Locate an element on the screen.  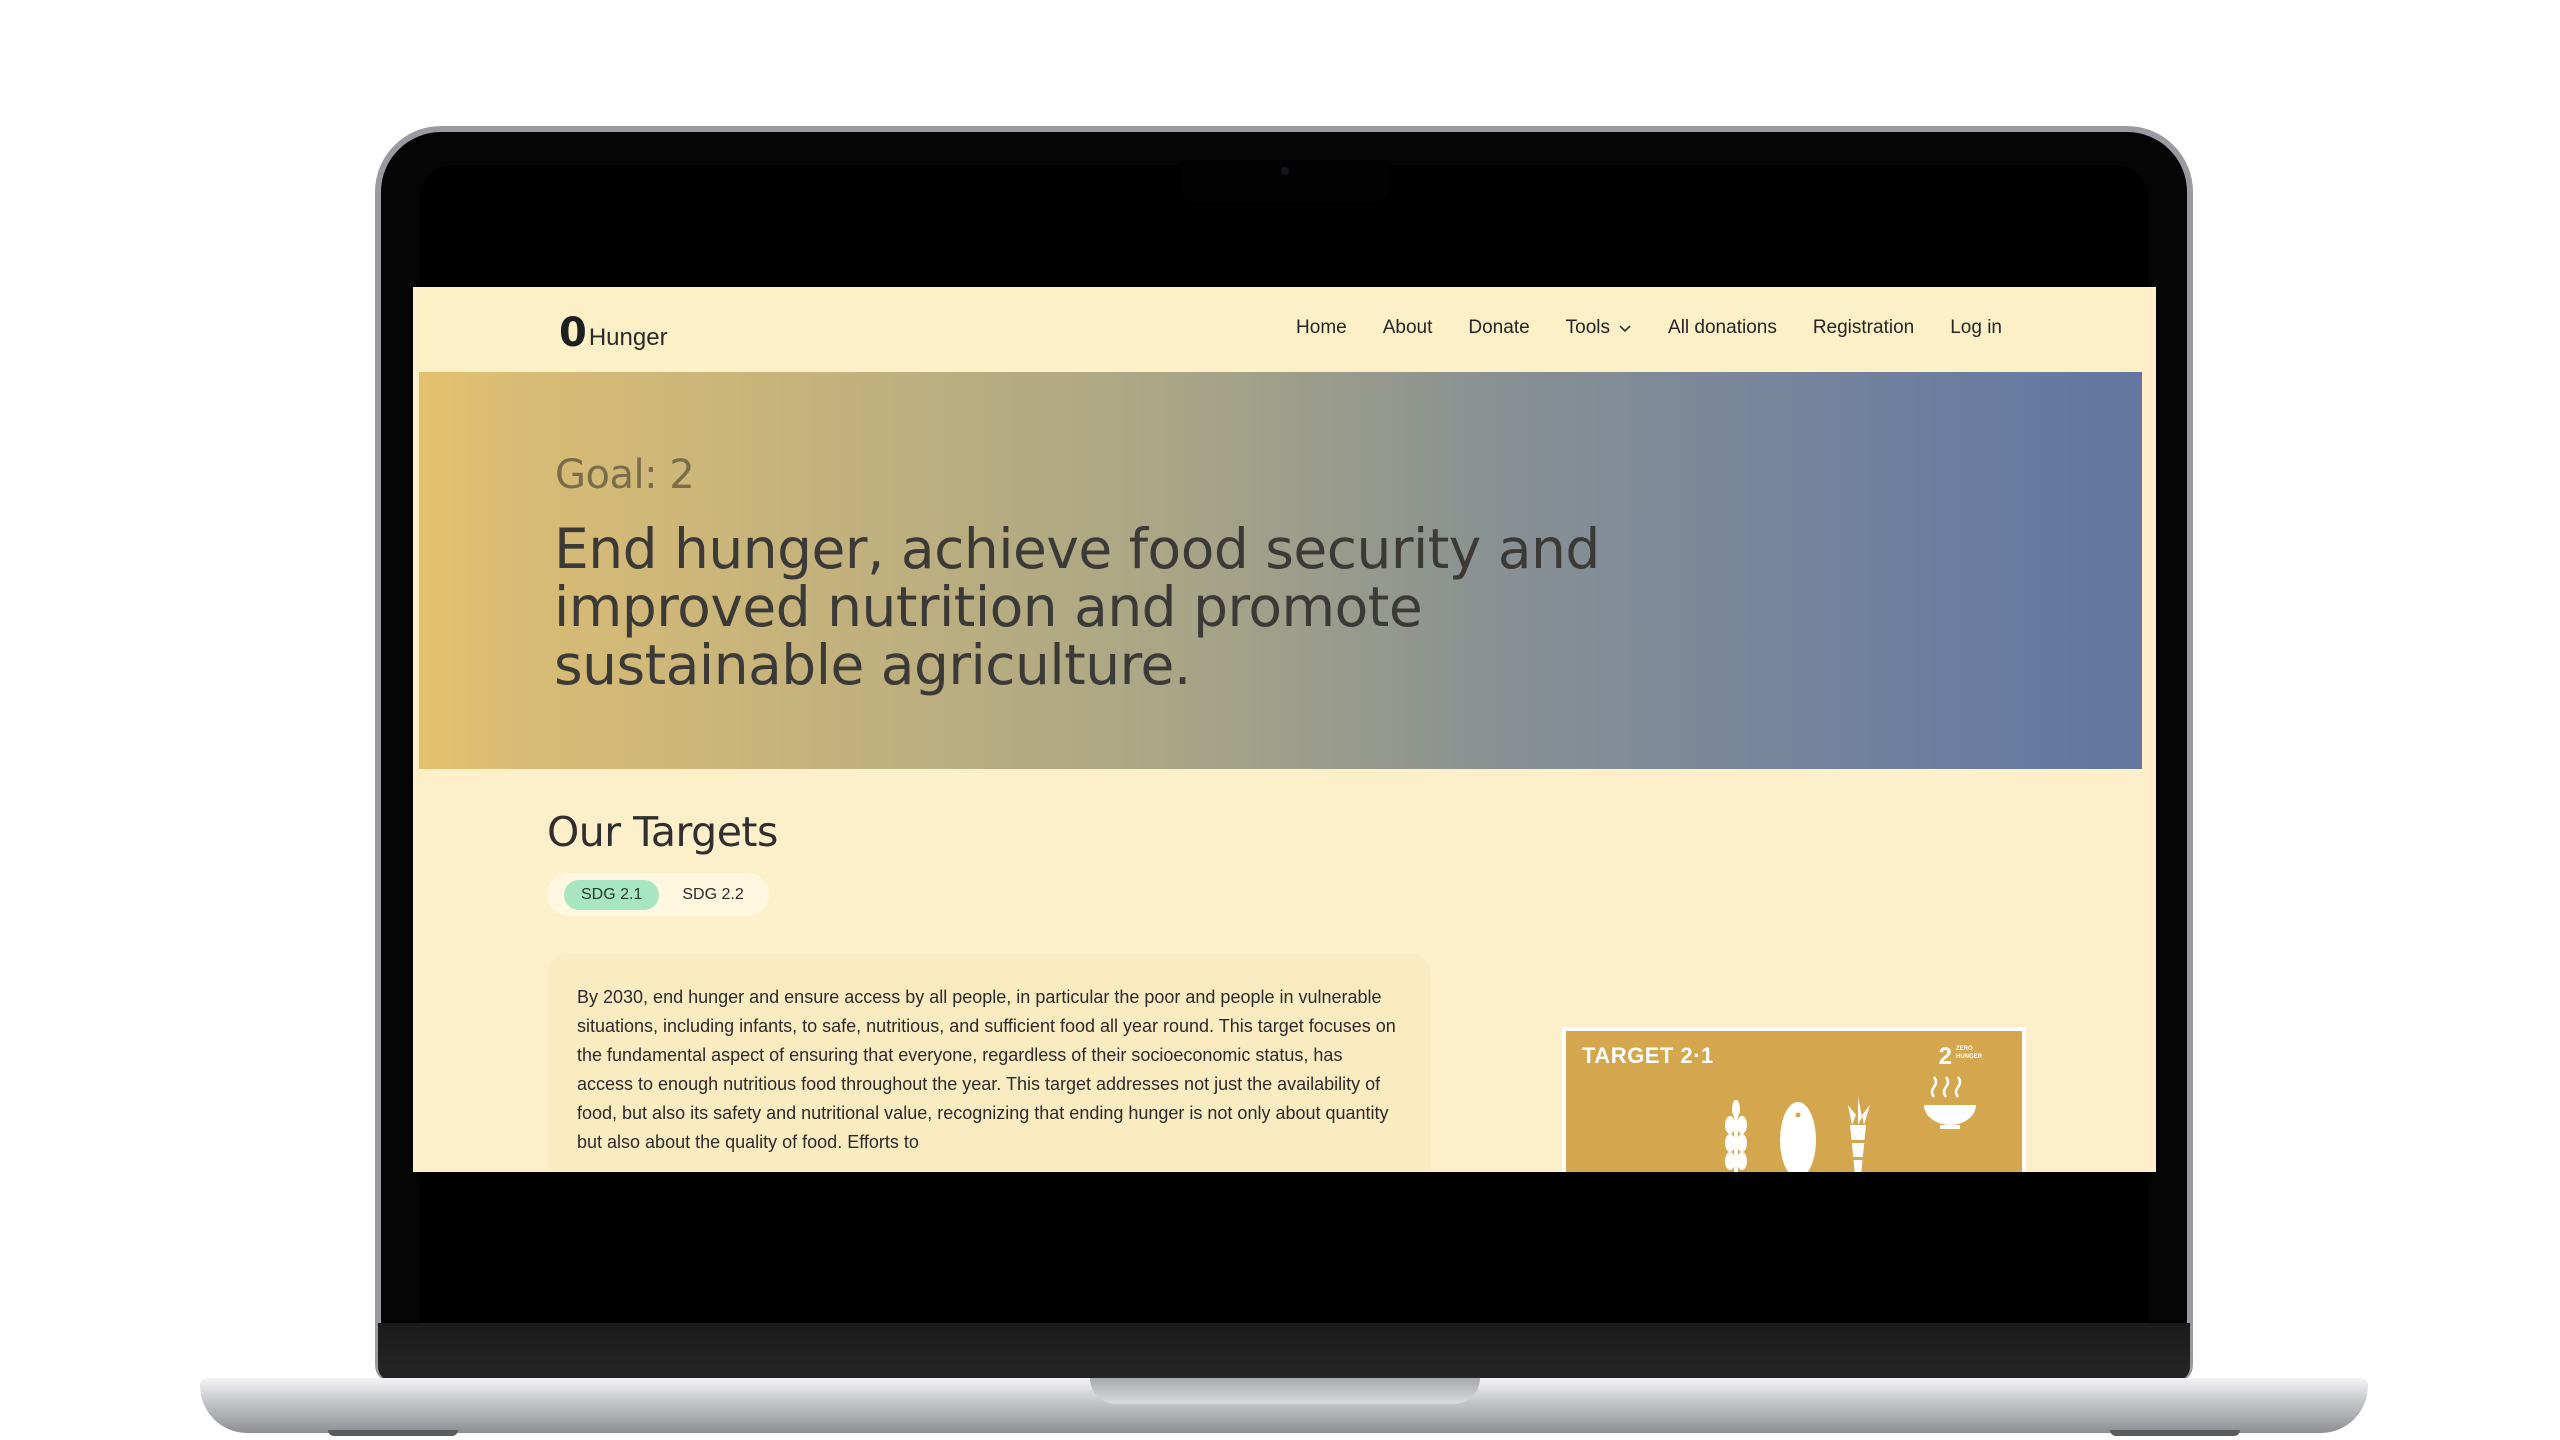
targets-heading: Our Targets is located at coordinates (662, 832).